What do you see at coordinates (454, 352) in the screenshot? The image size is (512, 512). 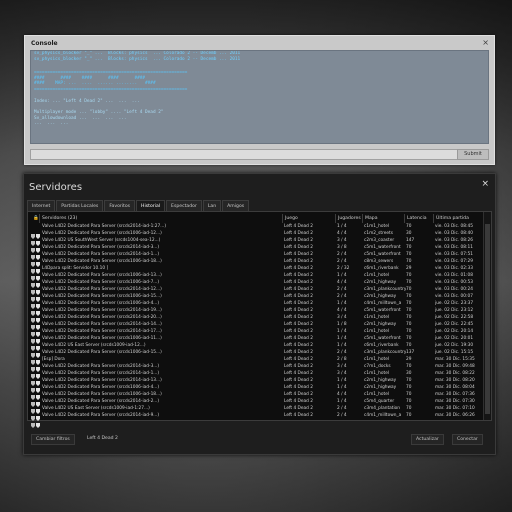 I see `server-last-played: jue. 02 Dic. 15:15` at bounding box center [454, 352].